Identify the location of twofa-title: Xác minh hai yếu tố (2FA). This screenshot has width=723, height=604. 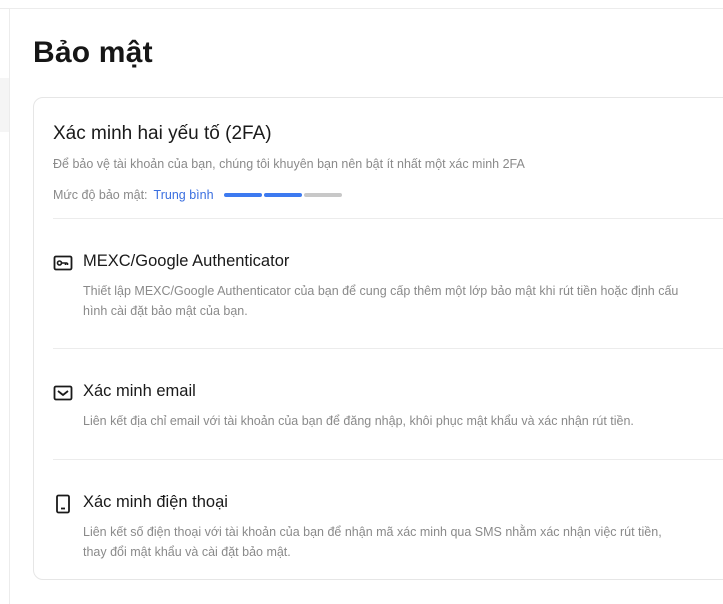
(162, 133).